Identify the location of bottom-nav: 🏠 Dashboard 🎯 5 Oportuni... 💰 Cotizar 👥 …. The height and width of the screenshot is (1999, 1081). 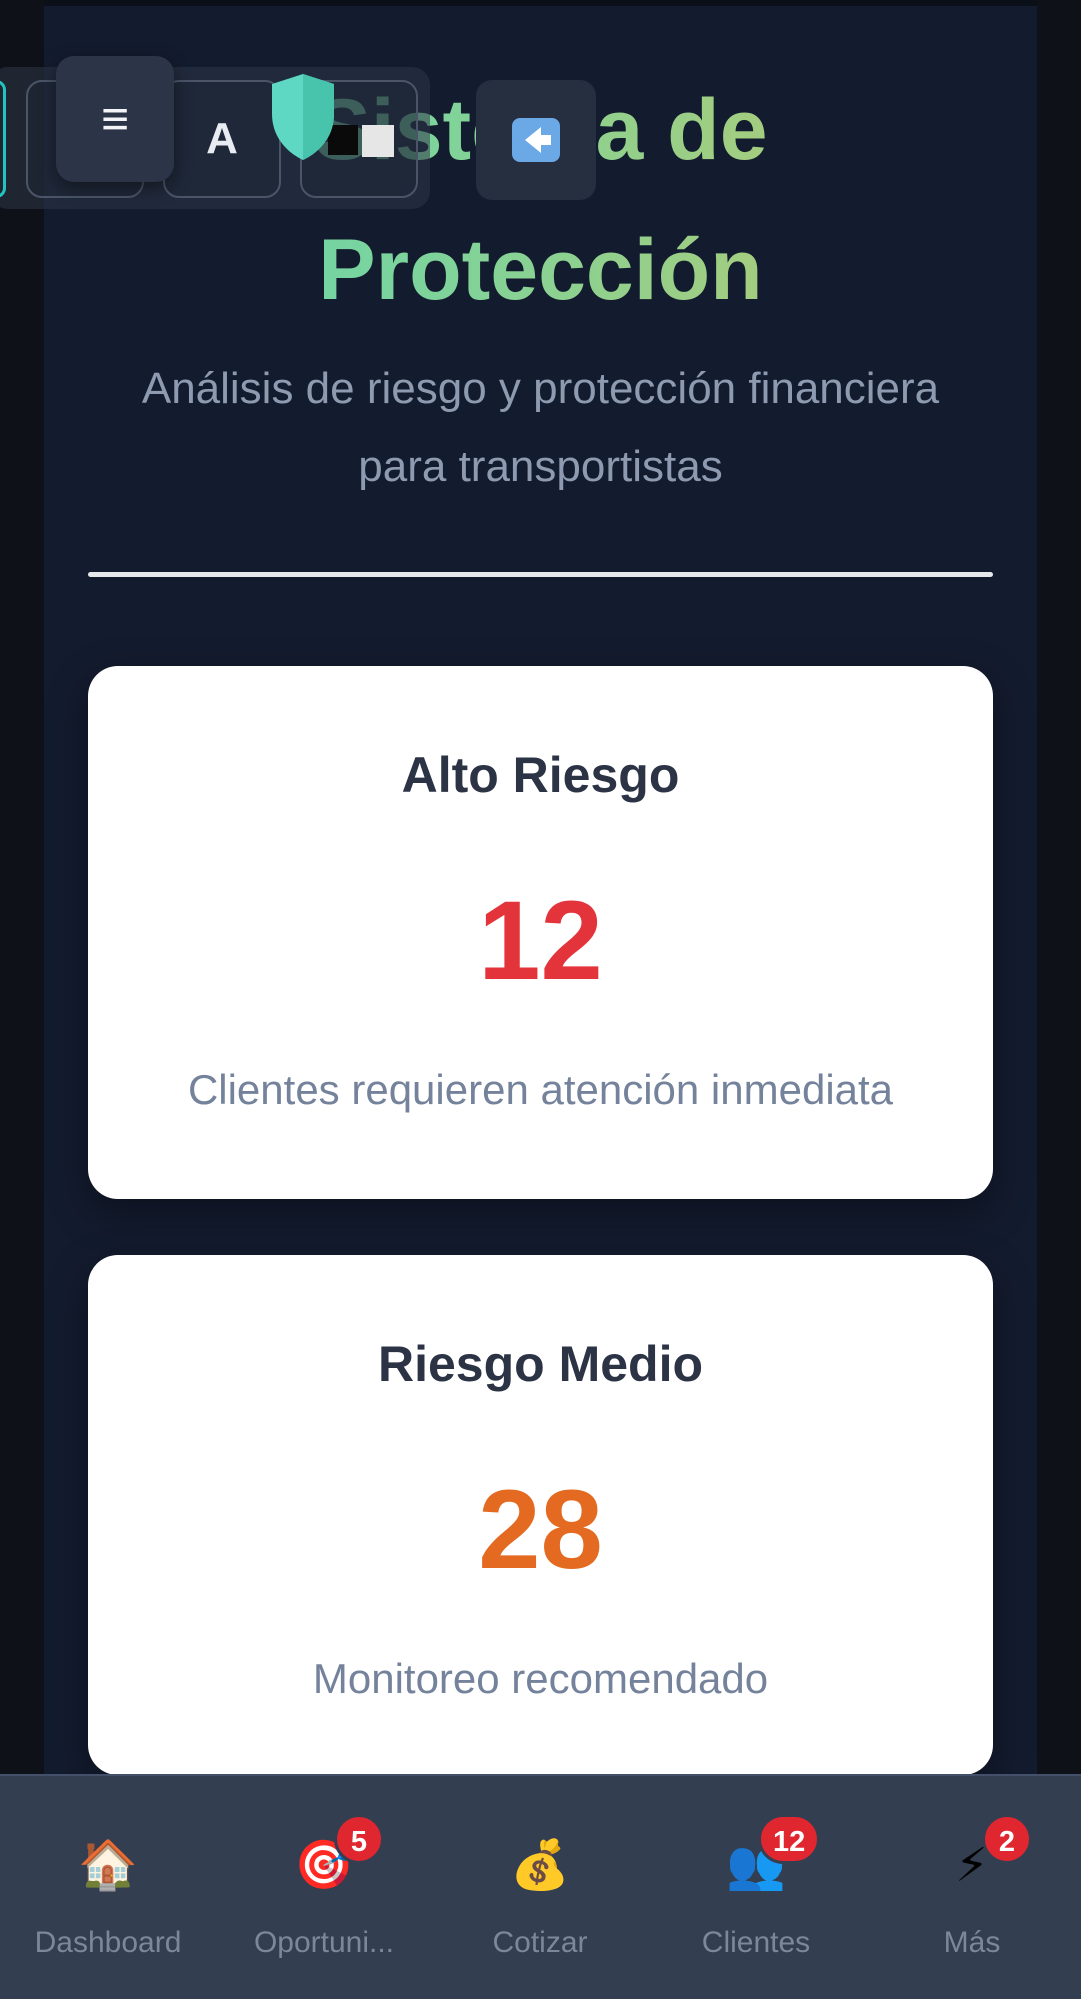
(540, 1886).